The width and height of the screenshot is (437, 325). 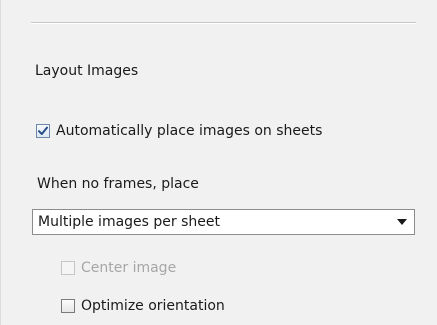 I want to click on center-image-label: Center image, so click(x=129, y=268).